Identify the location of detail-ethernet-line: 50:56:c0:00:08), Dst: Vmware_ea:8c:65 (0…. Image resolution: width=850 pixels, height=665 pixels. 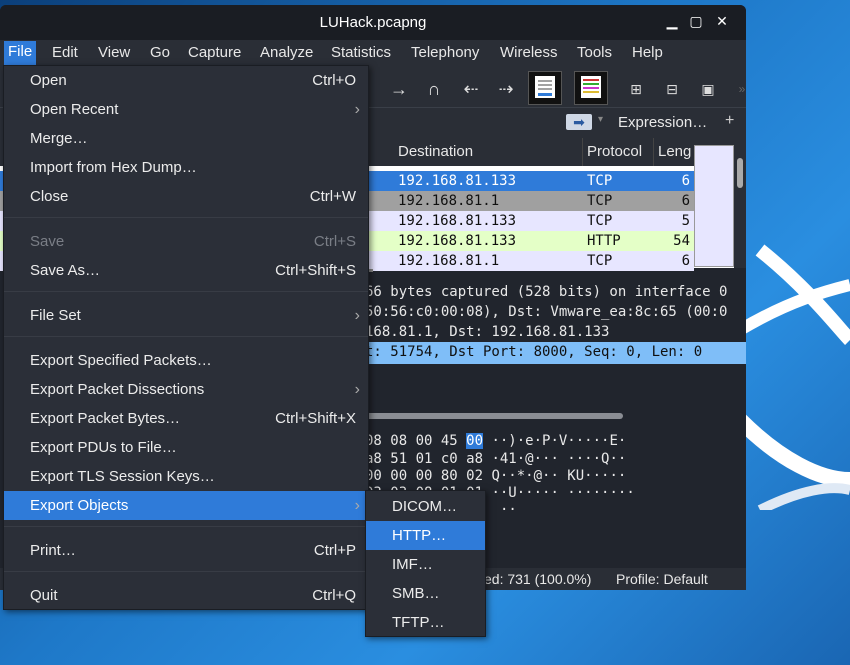
(546, 312).